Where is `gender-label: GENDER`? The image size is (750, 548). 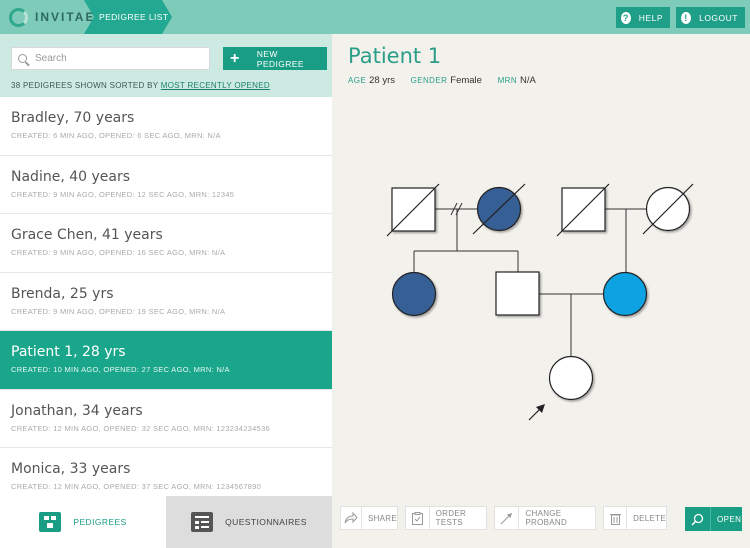 gender-label: GENDER is located at coordinates (429, 80).